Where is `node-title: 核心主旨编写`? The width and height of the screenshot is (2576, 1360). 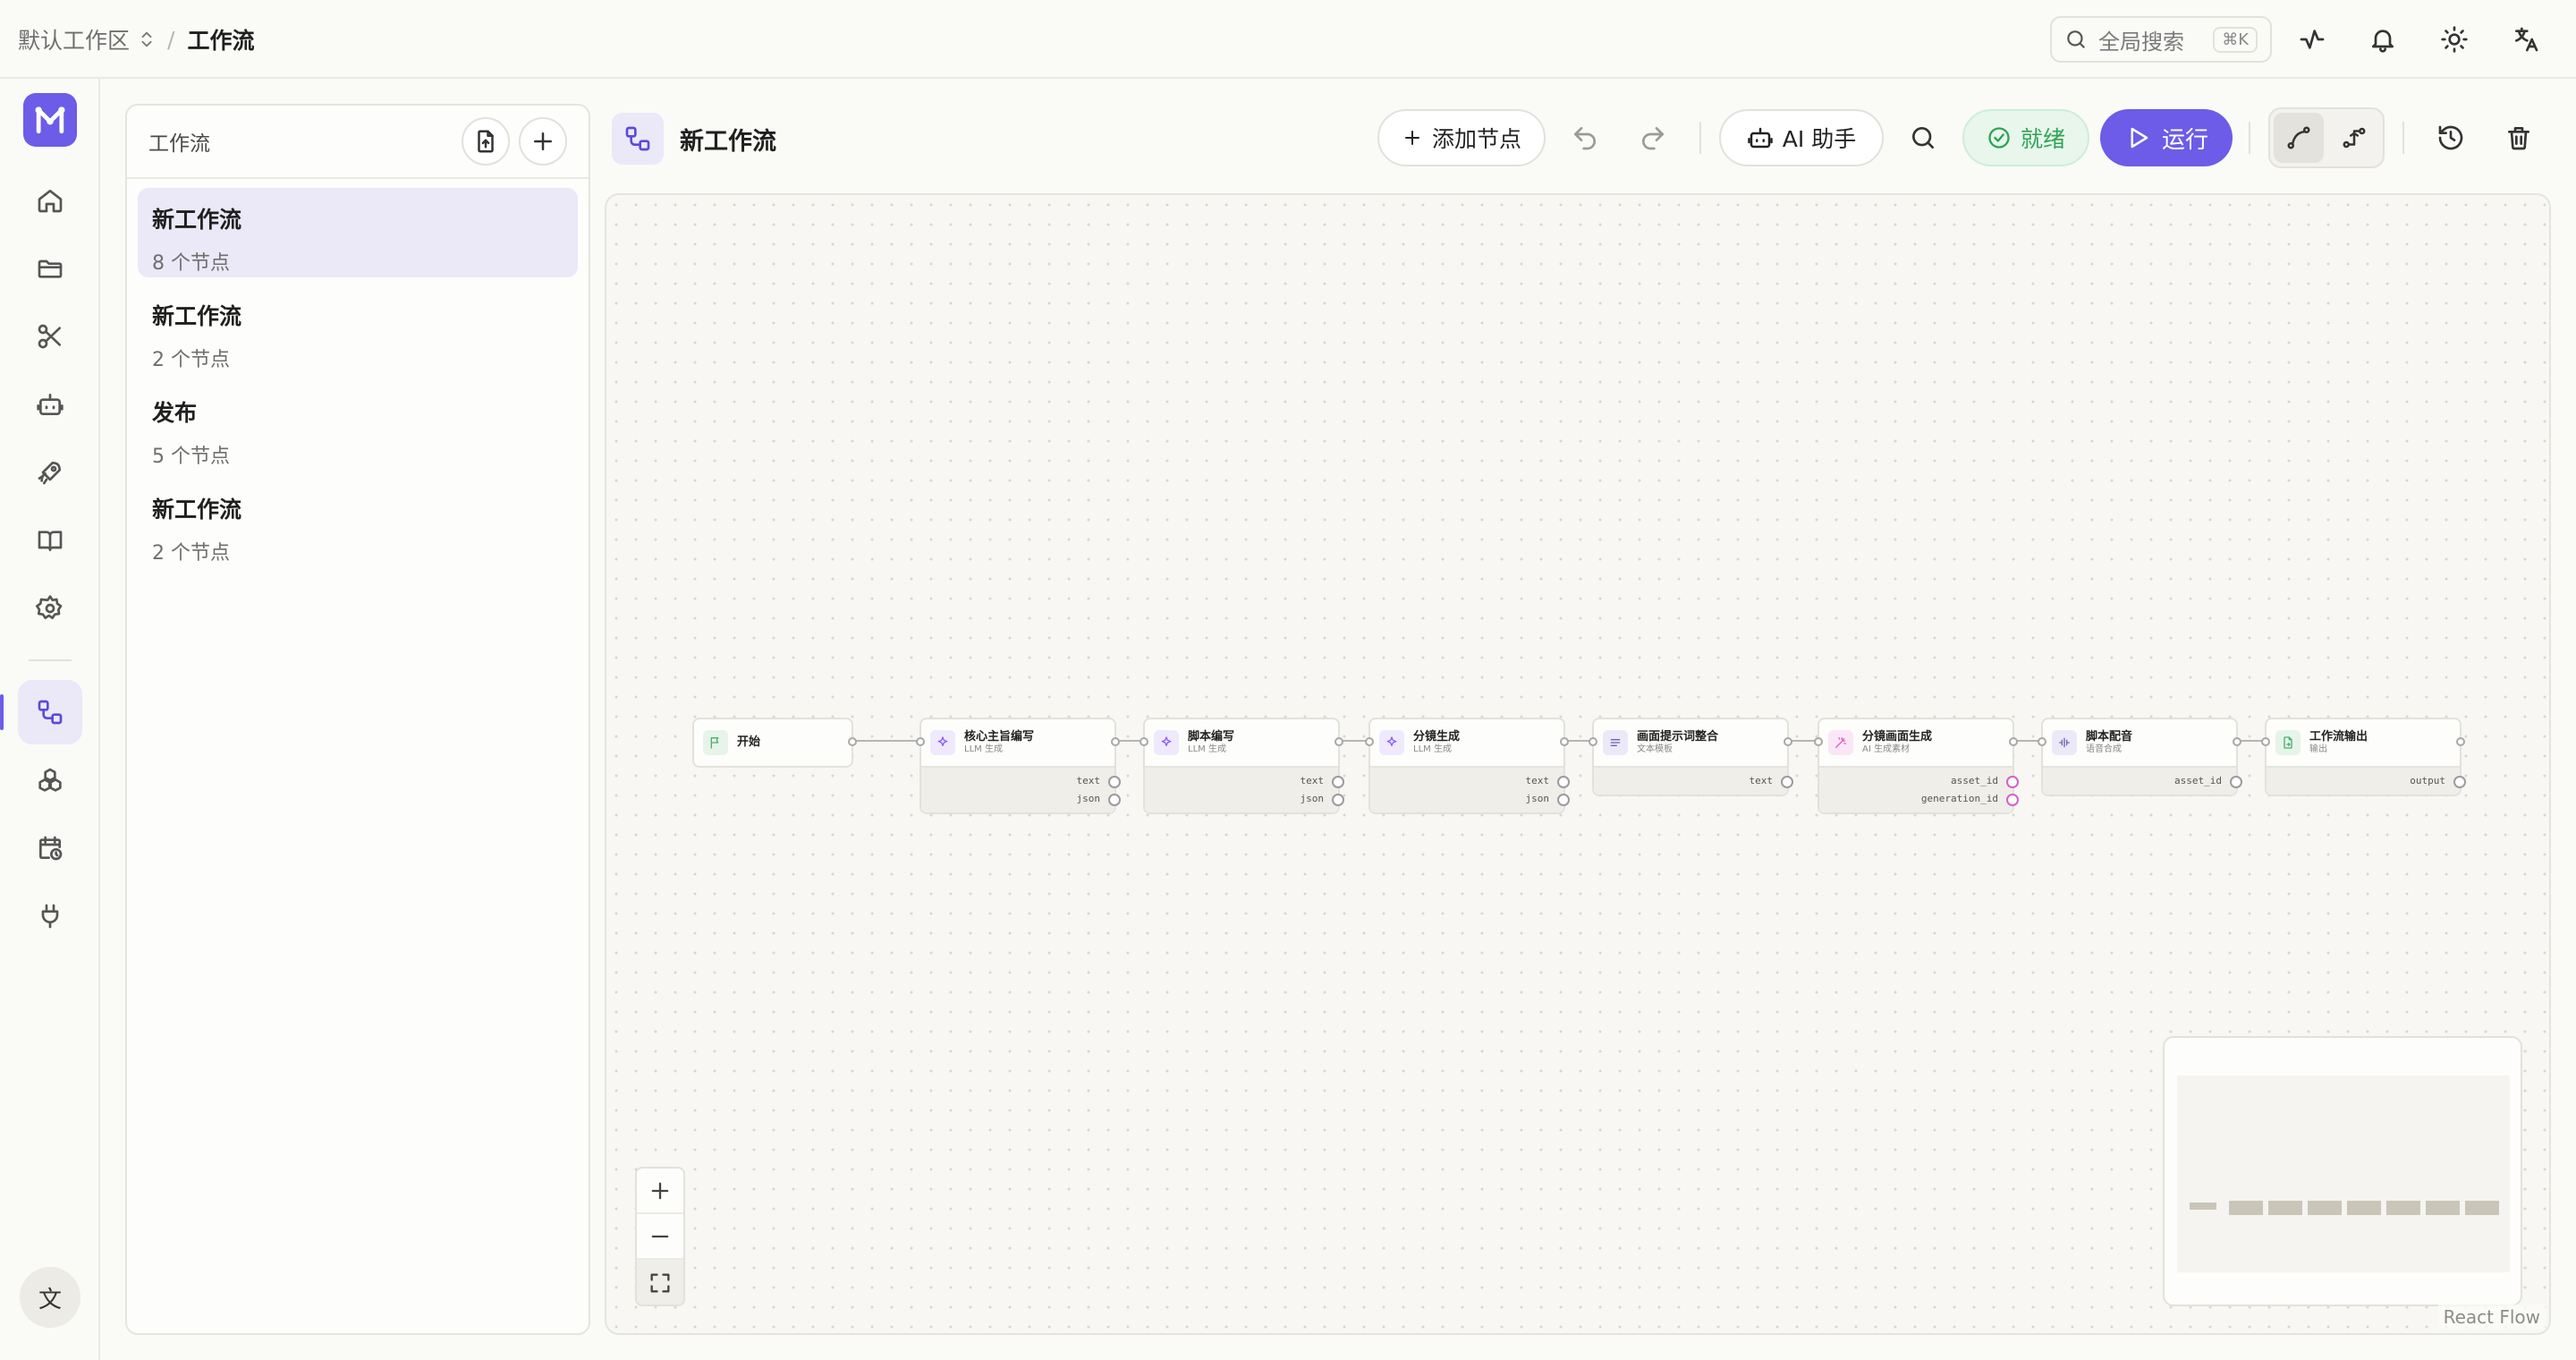
node-title: 核心主旨编写 is located at coordinates (999, 737).